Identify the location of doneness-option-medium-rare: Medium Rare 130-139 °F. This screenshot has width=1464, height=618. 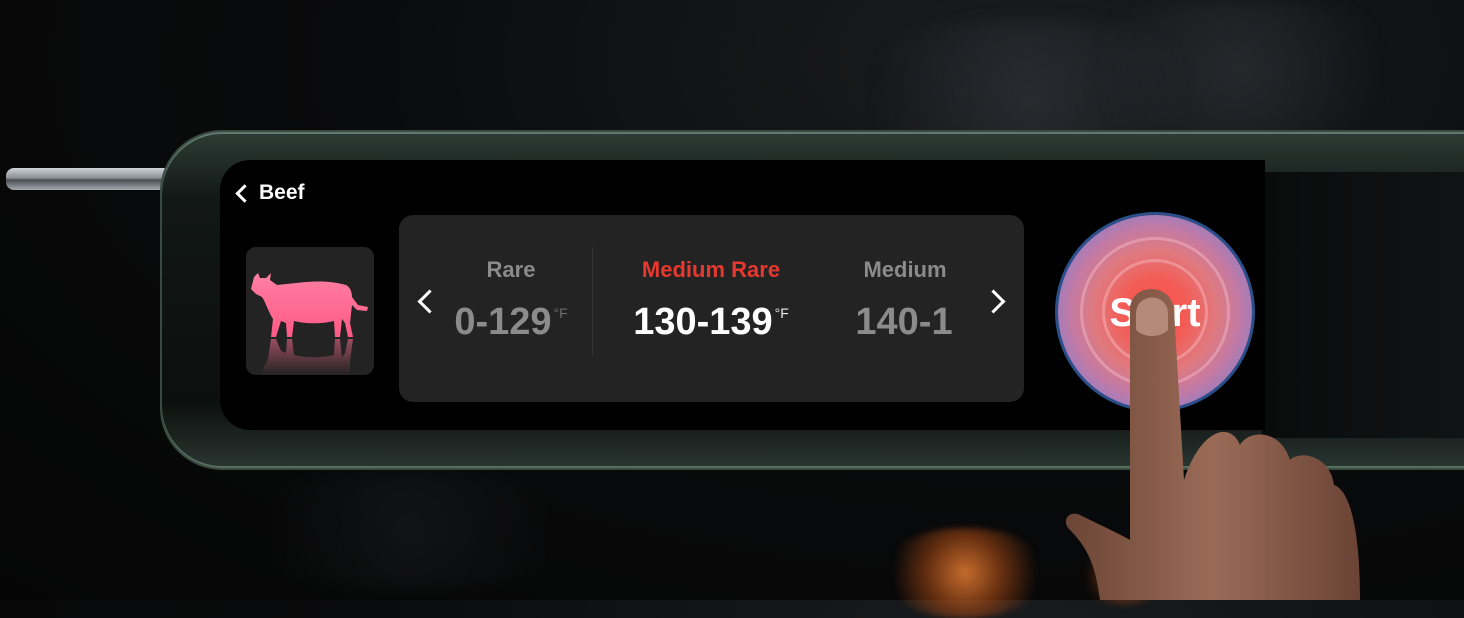
(711, 300).